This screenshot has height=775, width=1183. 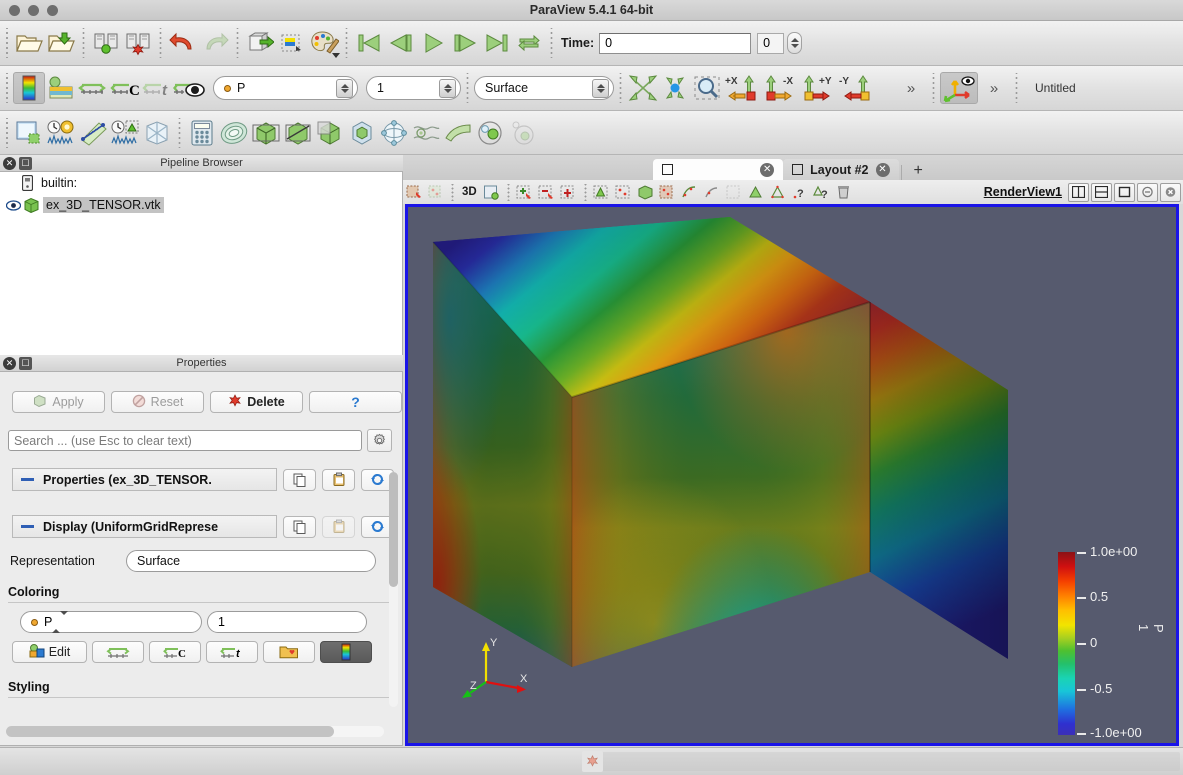 I want to click on rescale-temporal-range-icon: C, so click(x=125, y=88).